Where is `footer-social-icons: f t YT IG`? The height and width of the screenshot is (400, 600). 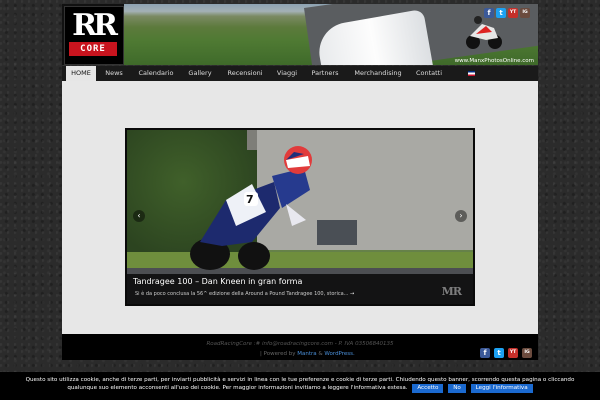
footer-social-icons: f t YT IG is located at coordinates (506, 353).